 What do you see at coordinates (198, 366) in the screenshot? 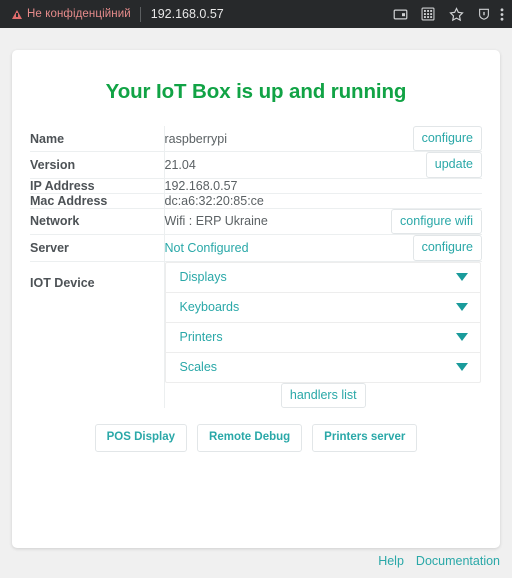
I see `accordion-label-scales: Scales` at bounding box center [198, 366].